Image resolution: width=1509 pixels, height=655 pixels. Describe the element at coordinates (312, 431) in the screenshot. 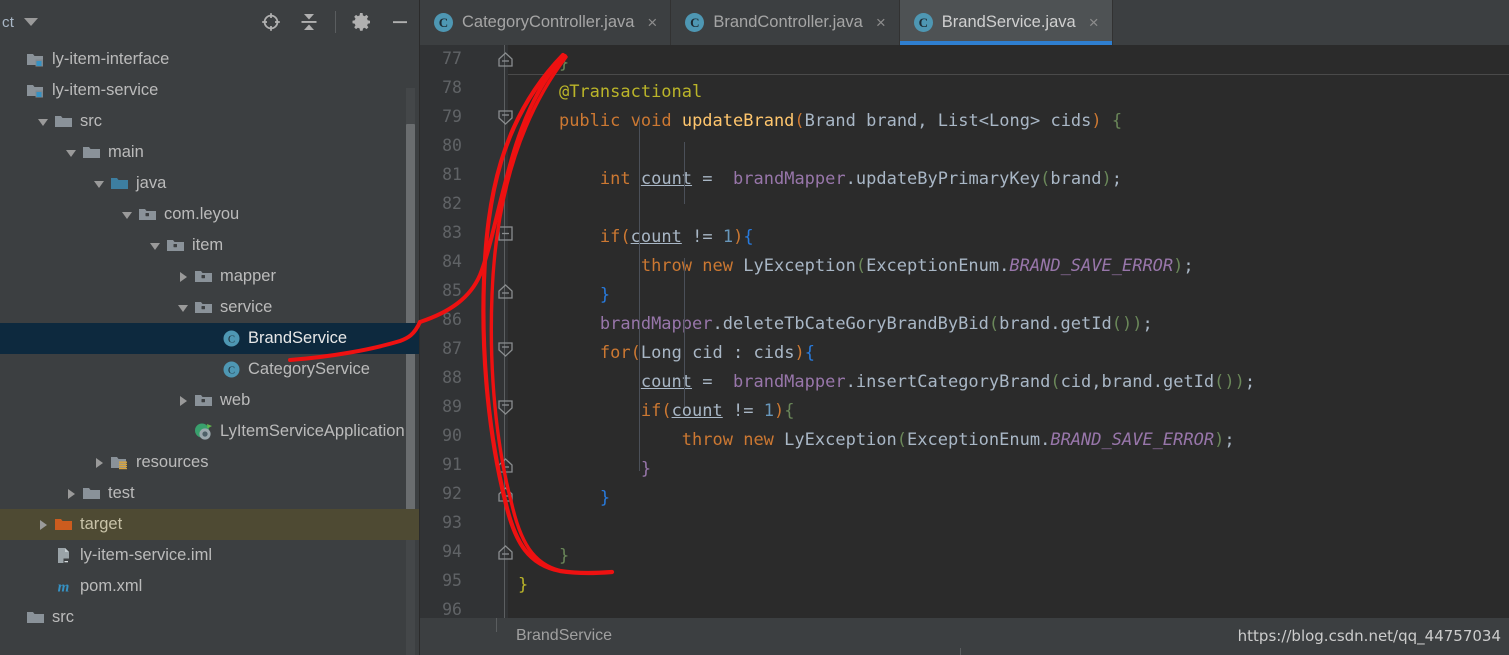

I see `tree-node-label: LyItemServiceApplication` at that location.